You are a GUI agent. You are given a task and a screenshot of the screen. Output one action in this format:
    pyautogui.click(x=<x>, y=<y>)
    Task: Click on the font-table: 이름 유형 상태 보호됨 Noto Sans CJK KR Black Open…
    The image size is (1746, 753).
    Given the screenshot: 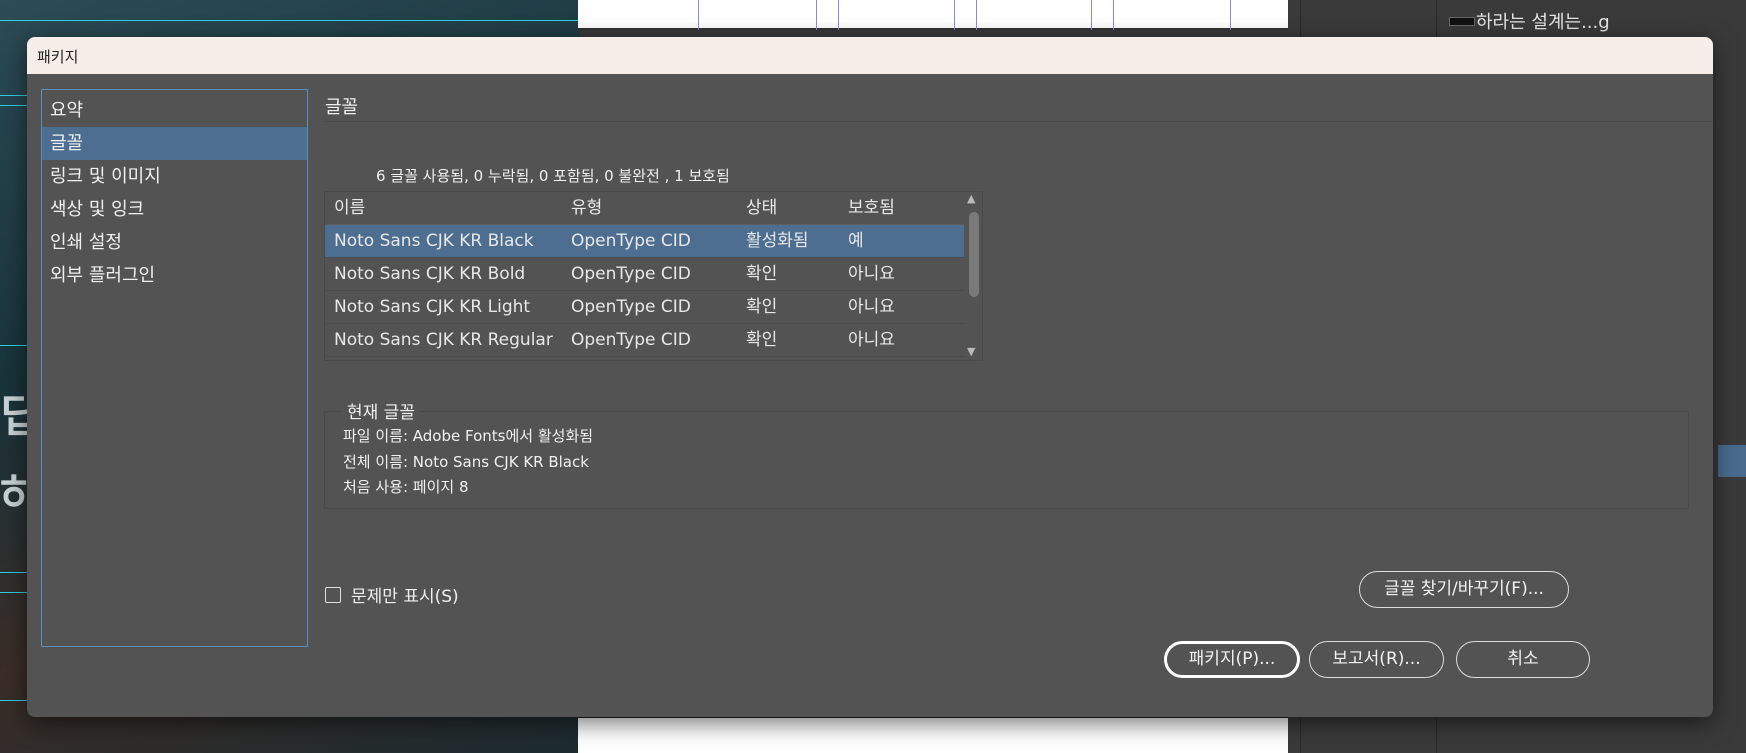 What is the action you would take?
    pyautogui.click(x=653, y=276)
    